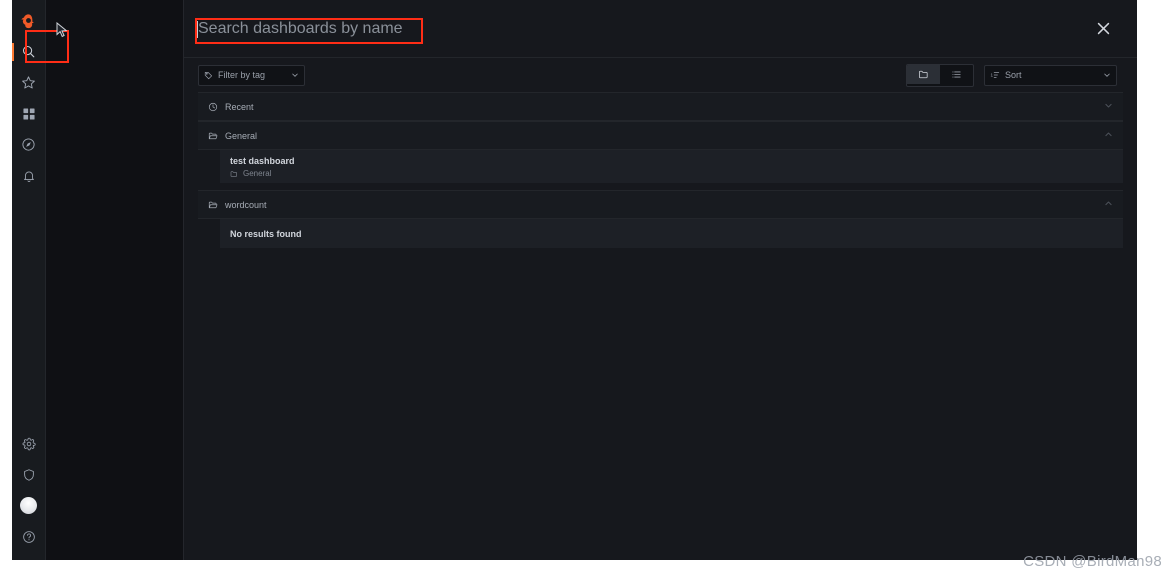  What do you see at coordinates (13, 52) in the screenshot?
I see `active-indicator-bar` at bounding box center [13, 52].